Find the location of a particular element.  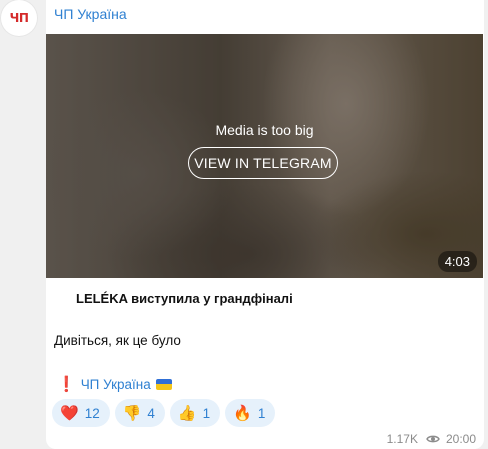

view-in-telegram-button: VIEW IN TELEGRAM is located at coordinates (263, 163).